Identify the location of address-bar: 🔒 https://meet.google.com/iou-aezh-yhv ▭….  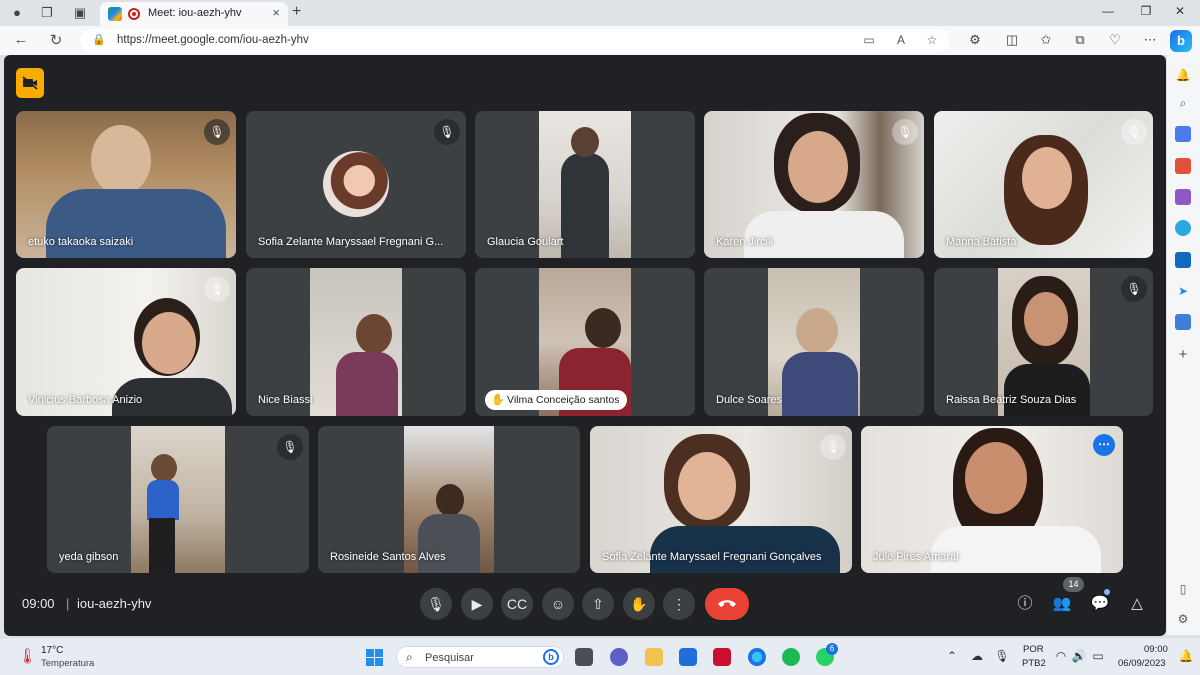
(515, 40).